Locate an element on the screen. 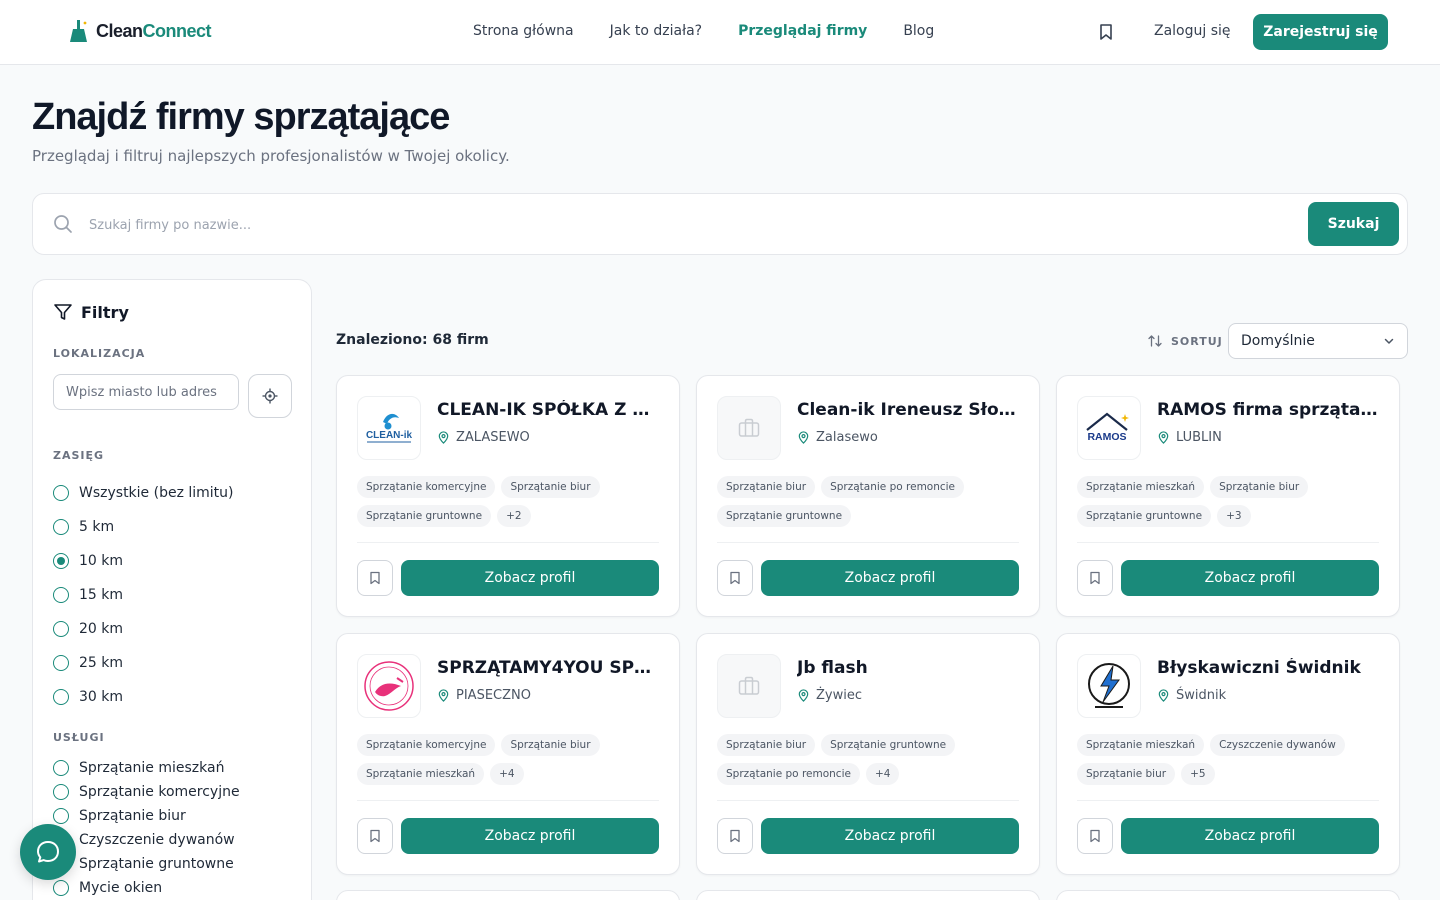  nav-how-it-works: Jak to działa? is located at coordinates (656, 31).